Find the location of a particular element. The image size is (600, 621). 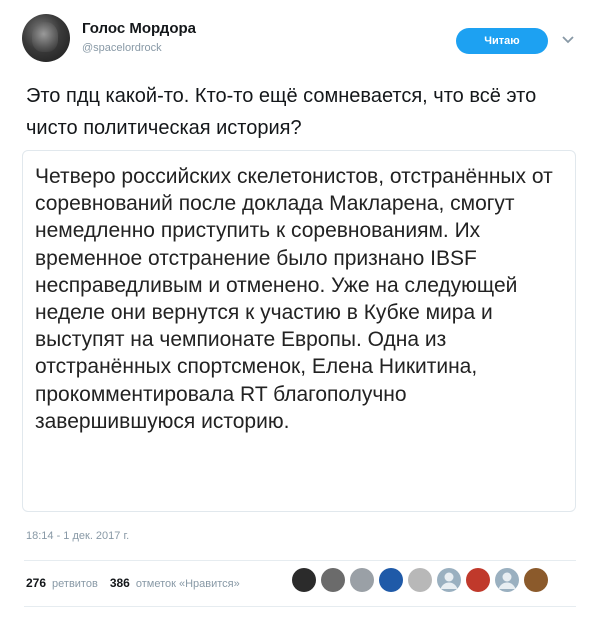

follow-button: Читаю is located at coordinates (502, 41).